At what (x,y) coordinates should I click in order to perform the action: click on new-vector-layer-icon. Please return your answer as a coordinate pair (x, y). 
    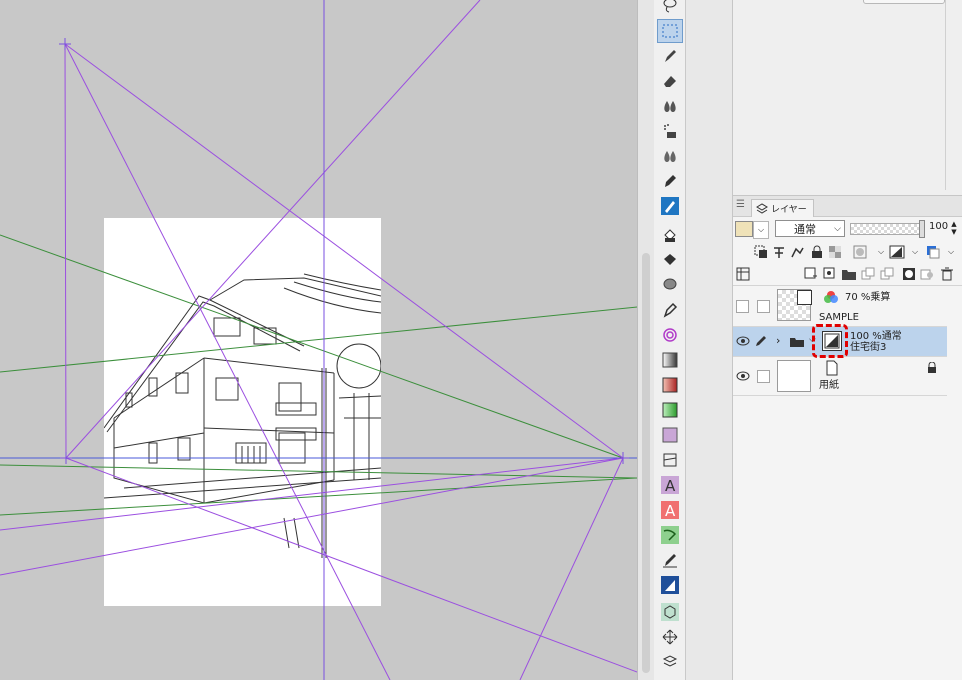
    Looking at the image, I should click on (830, 274).